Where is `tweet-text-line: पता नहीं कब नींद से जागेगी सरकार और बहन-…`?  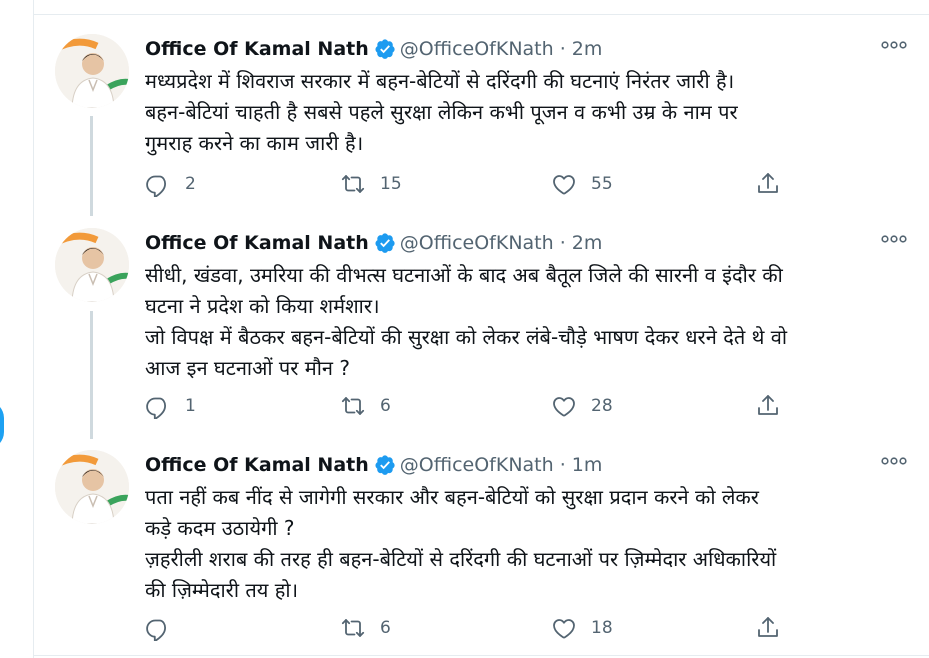
tweet-text-line: पता नहीं कब नींद से जागेगी सरकार और बहन-… is located at coordinates (452, 497).